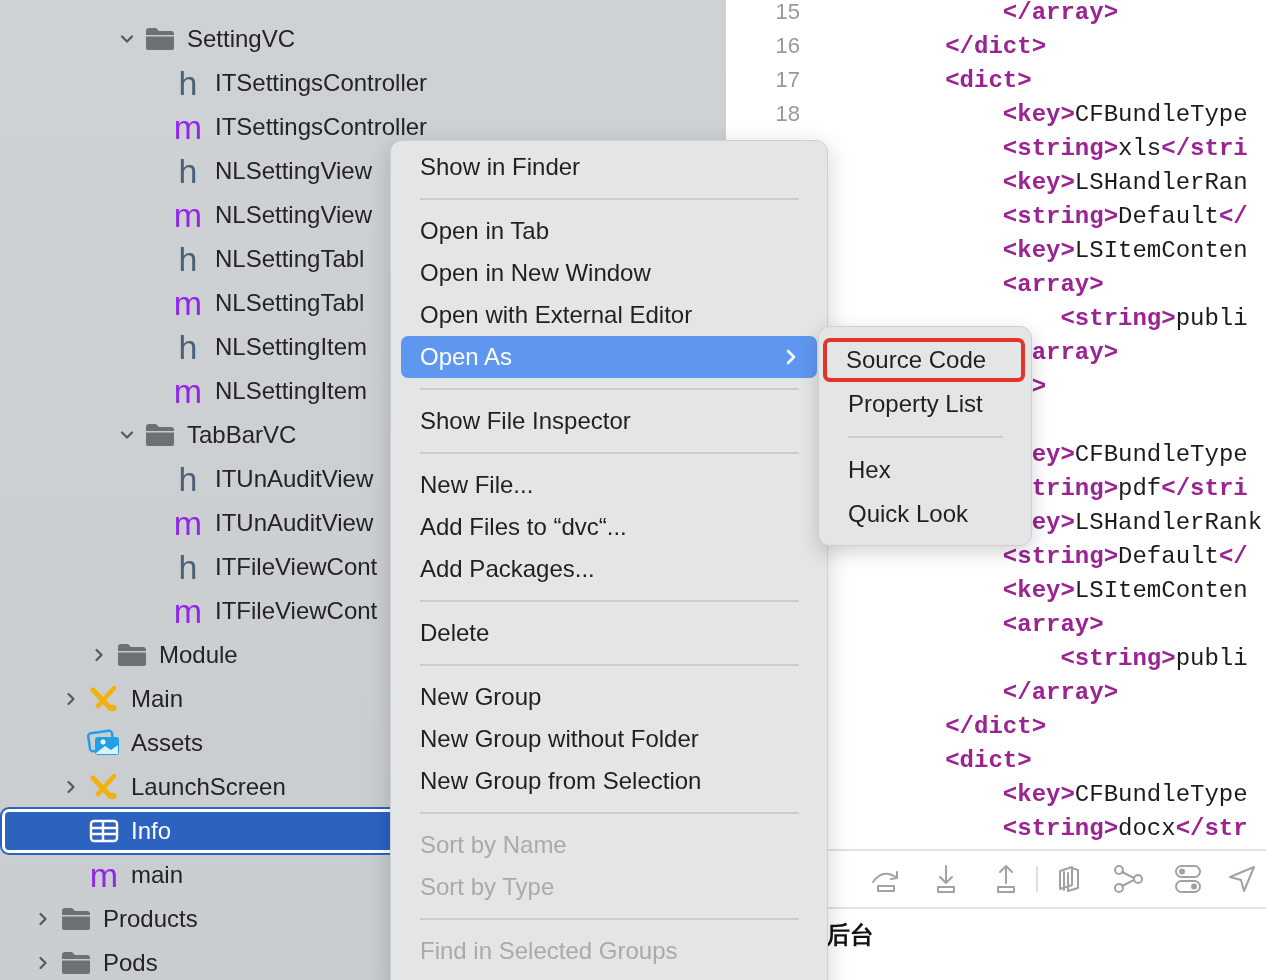 This screenshot has height=980, width=1266. Describe the element at coordinates (198, 655) in the screenshot. I see `file-name: Module` at that location.